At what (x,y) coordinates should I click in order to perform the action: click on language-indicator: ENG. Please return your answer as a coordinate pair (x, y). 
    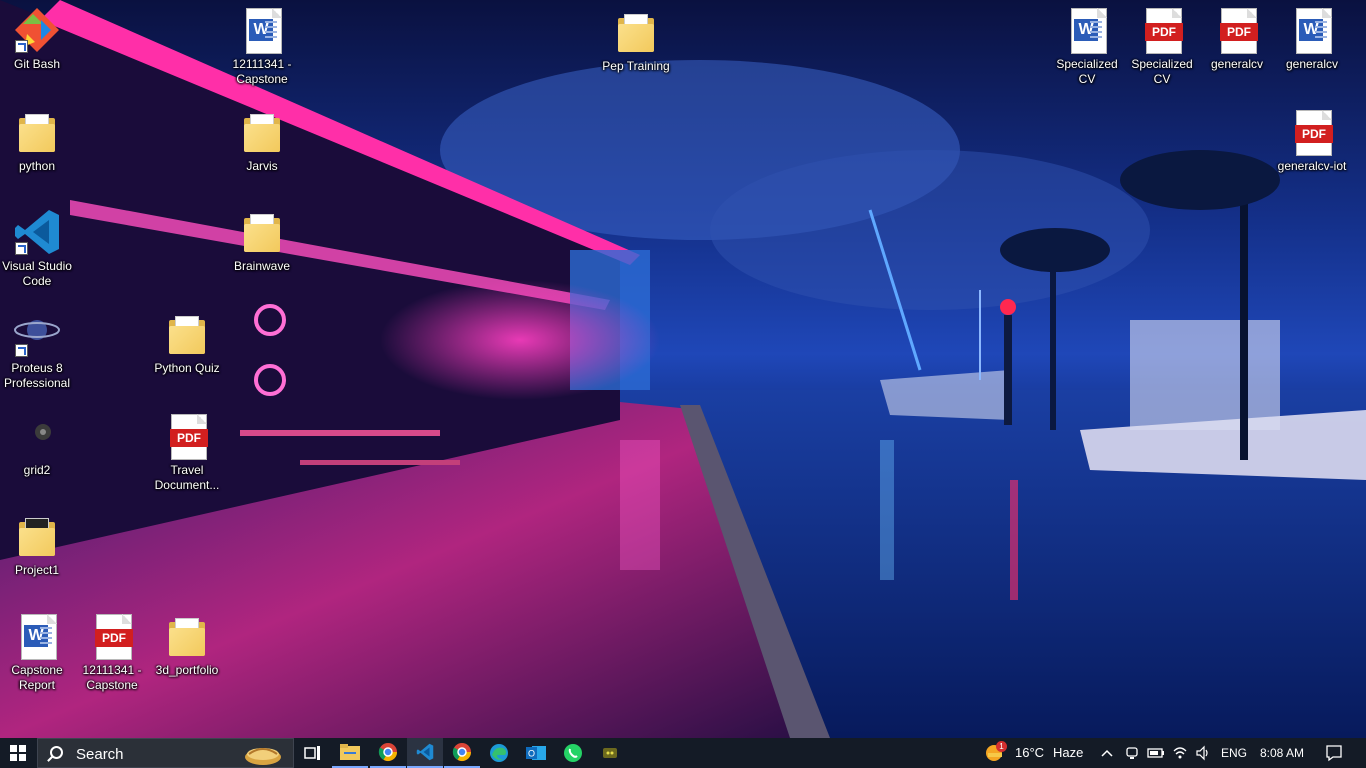
    Looking at the image, I should click on (1234, 753).